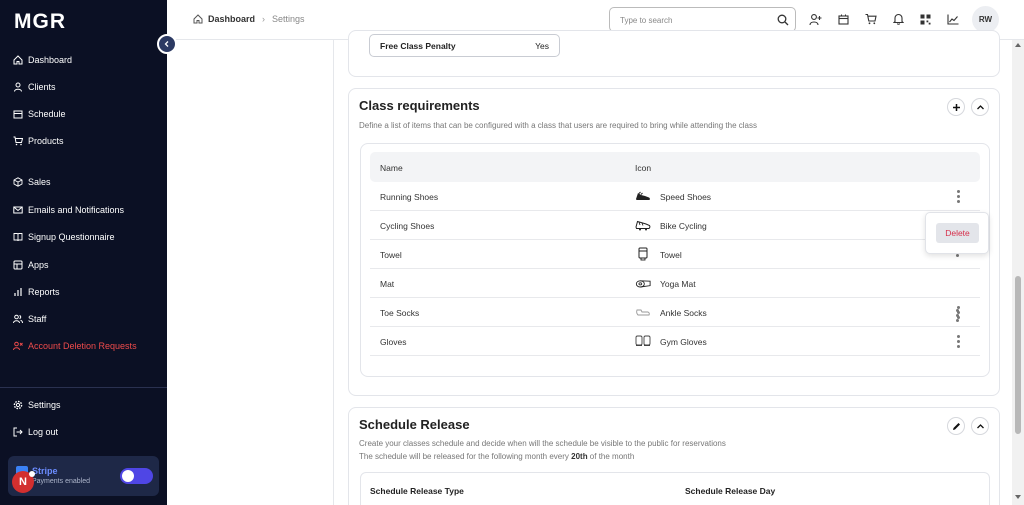 The height and width of the screenshot is (505, 1024). Describe the element at coordinates (68, 210) in the screenshot. I see `sidebar-item-emails: Emails and Notifications` at that location.